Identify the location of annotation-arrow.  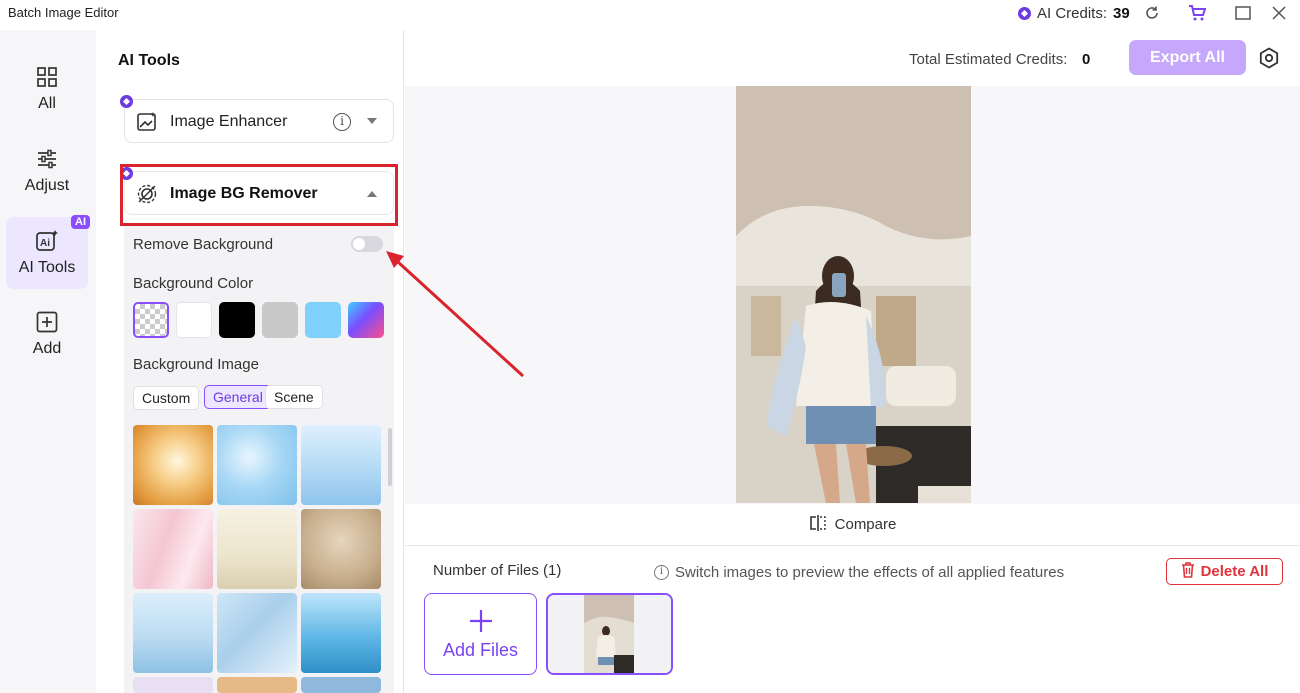
(455, 314).